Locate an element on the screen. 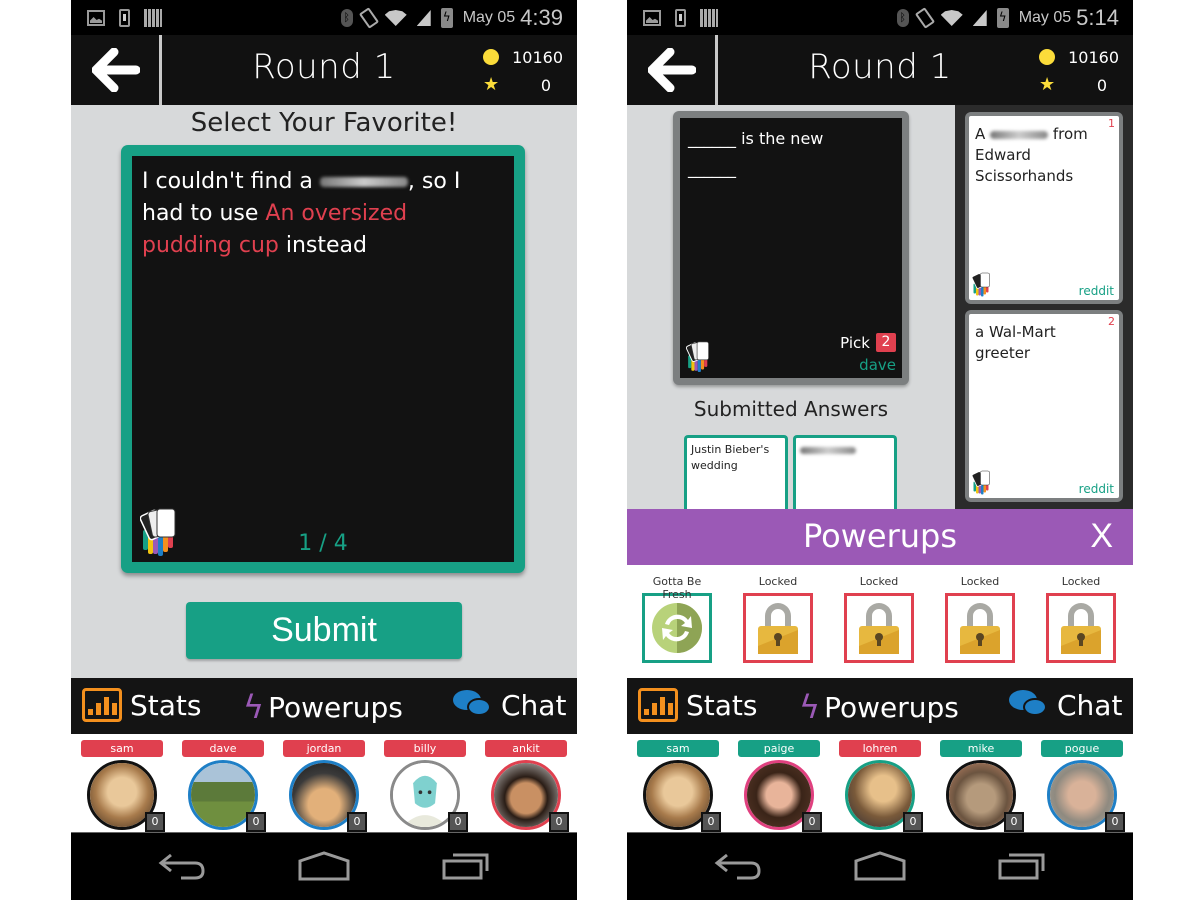  hand-card-text-start: A is located at coordinates (980, 134).